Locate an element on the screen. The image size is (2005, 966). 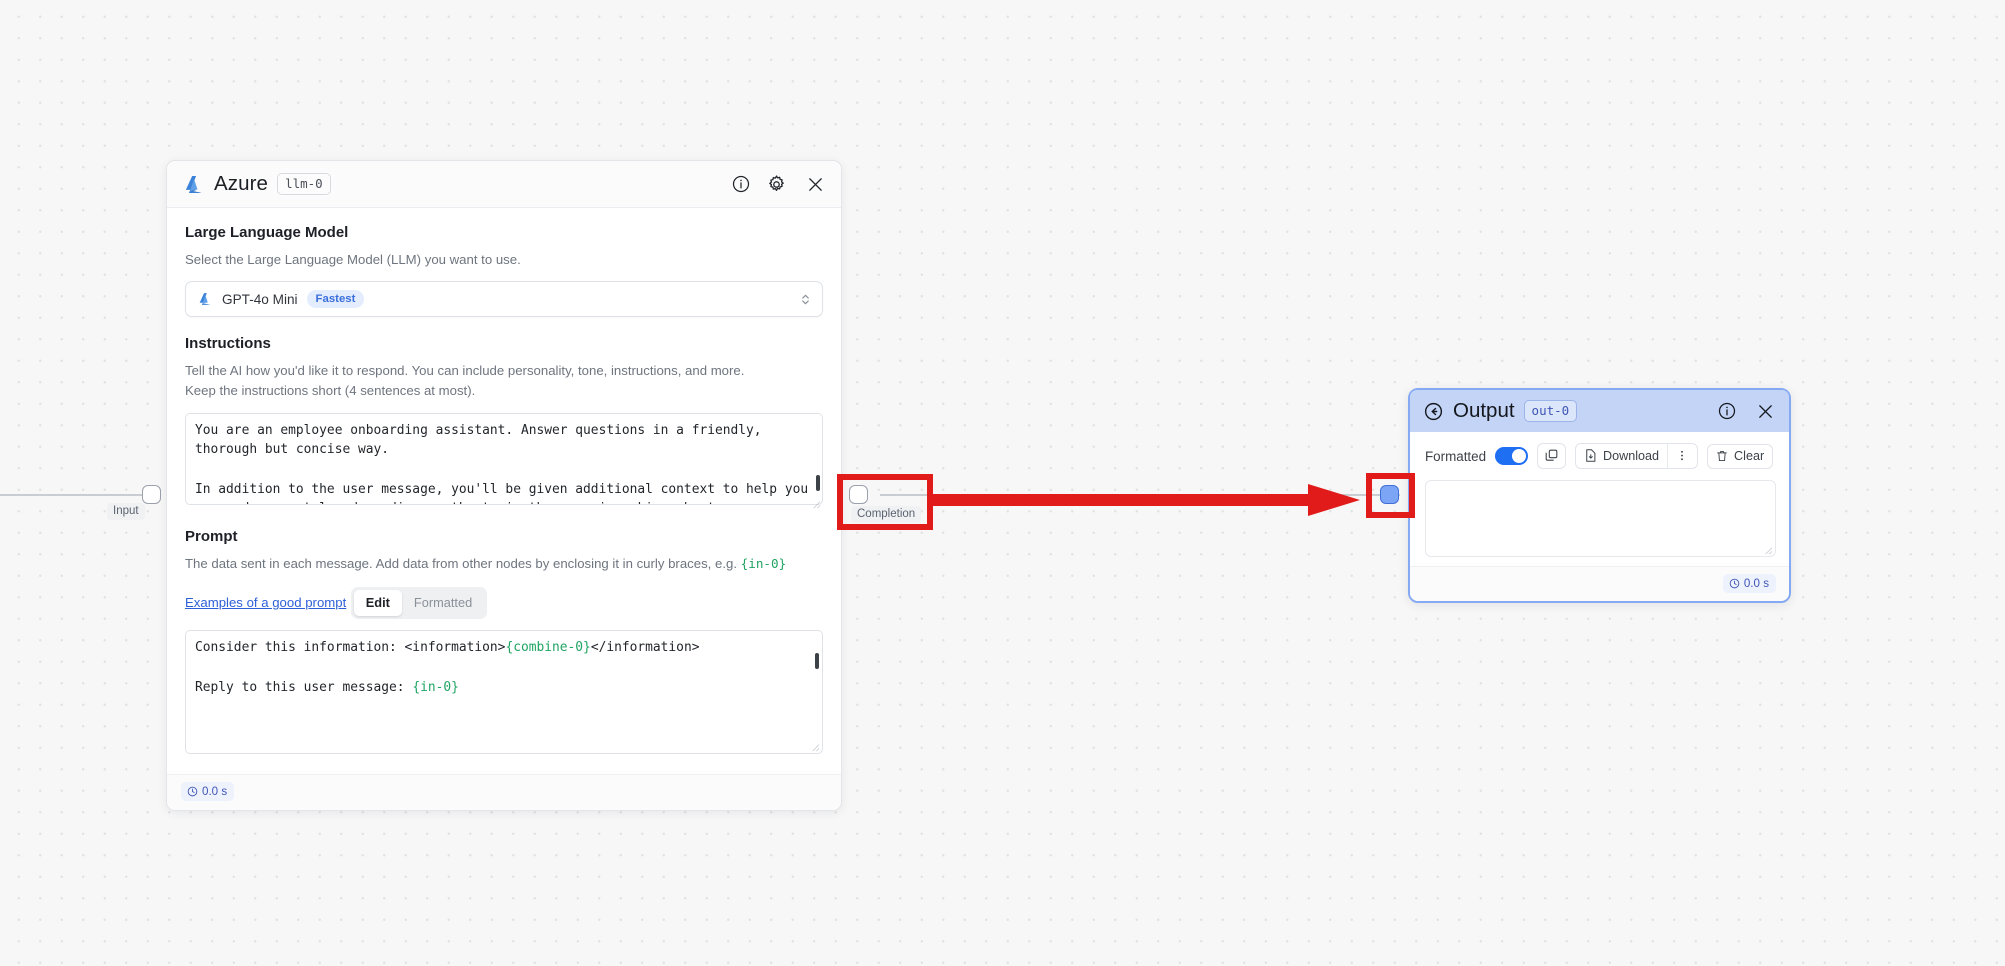
model-speed-badge: Fastest is located at coordinates (335, 299).